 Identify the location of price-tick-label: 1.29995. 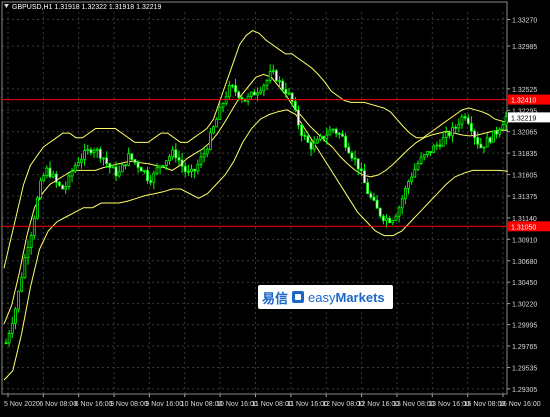
(524, 326).